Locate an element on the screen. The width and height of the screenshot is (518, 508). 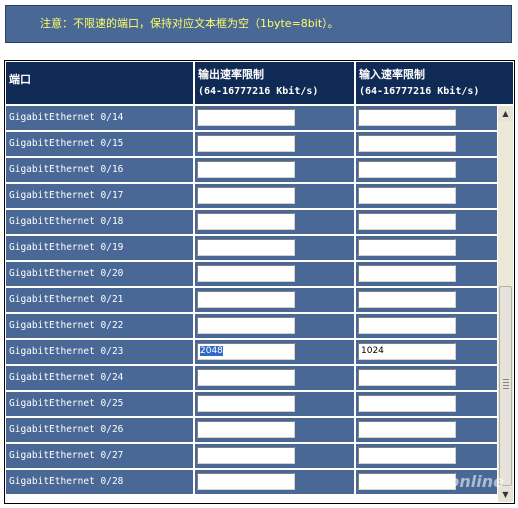
port-name: GigabitEthernet 0/18 is located at coordinates (99, 222).